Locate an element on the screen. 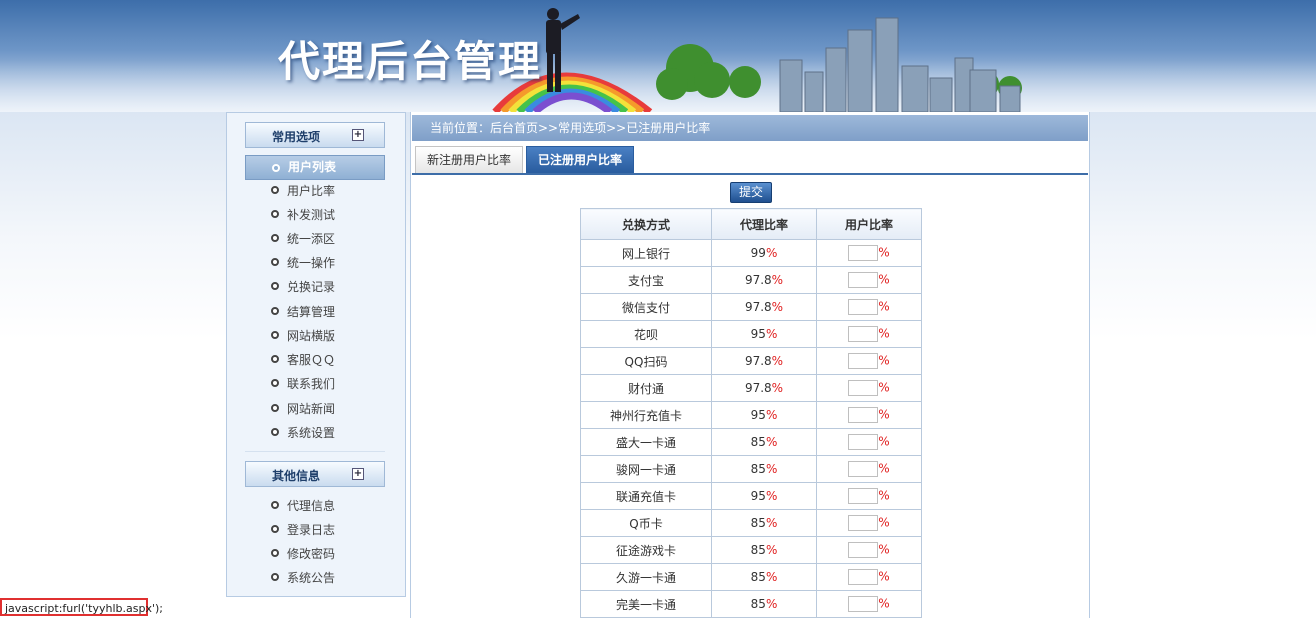 The image size is (1316, 618). sidebar-item-label: 代理信息 is located at coordinates (311, 506).